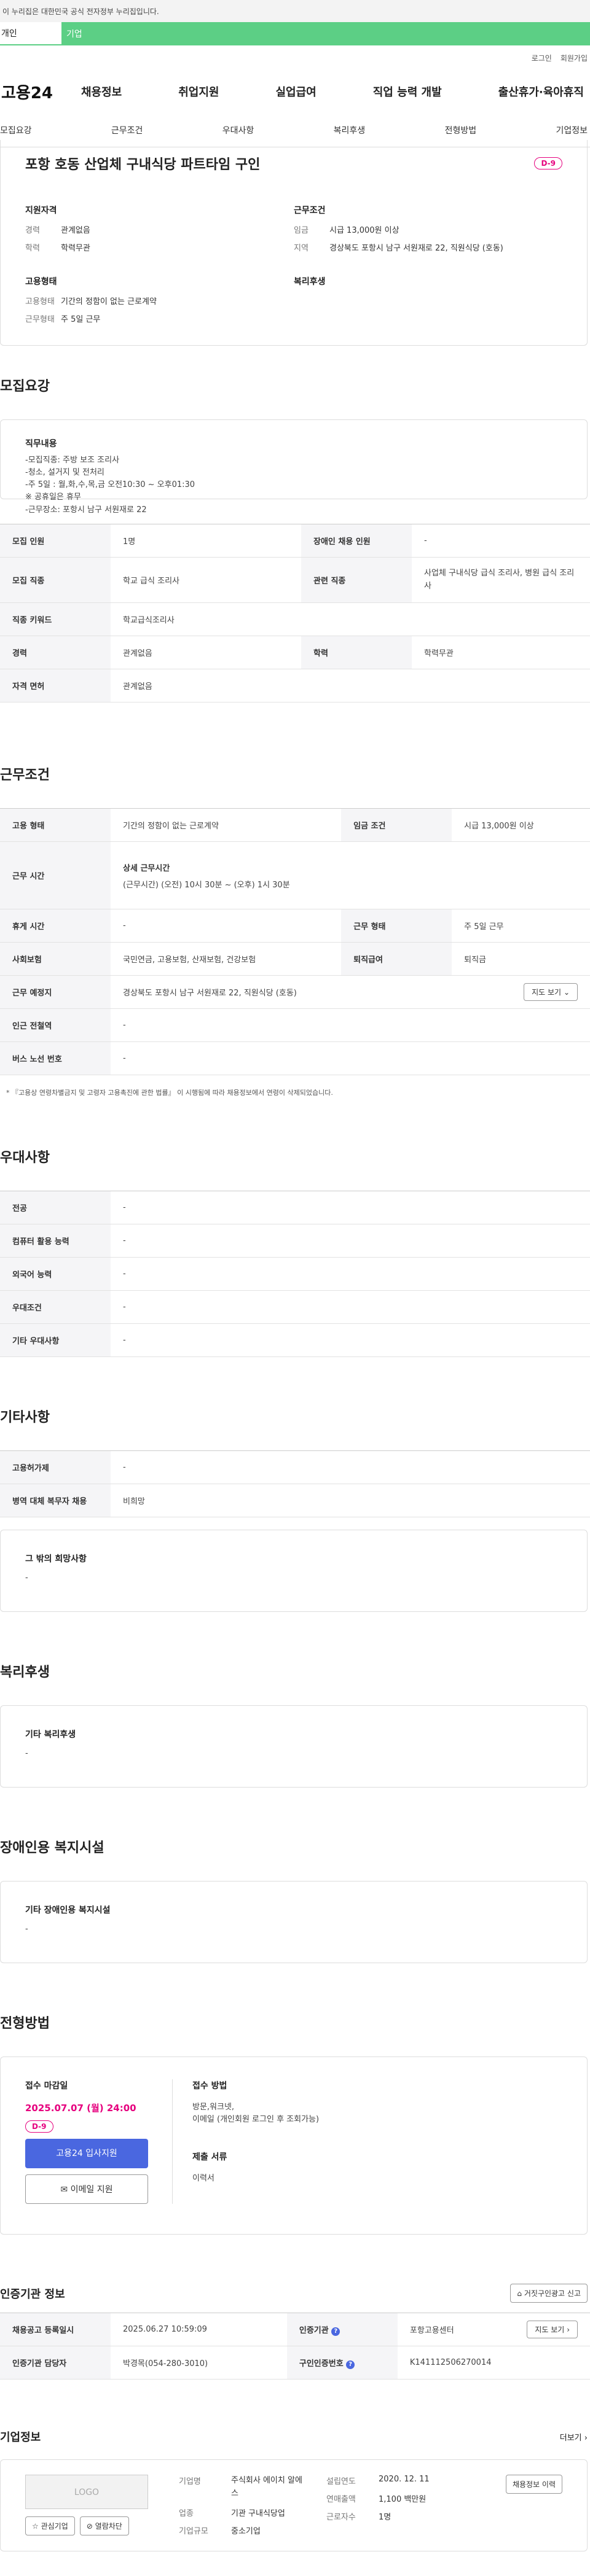 This screenshot has height=2576, width=590. Describe the element at coordinates (326, 33) in the screenshot. I see `tab-business: 기업` at that location.